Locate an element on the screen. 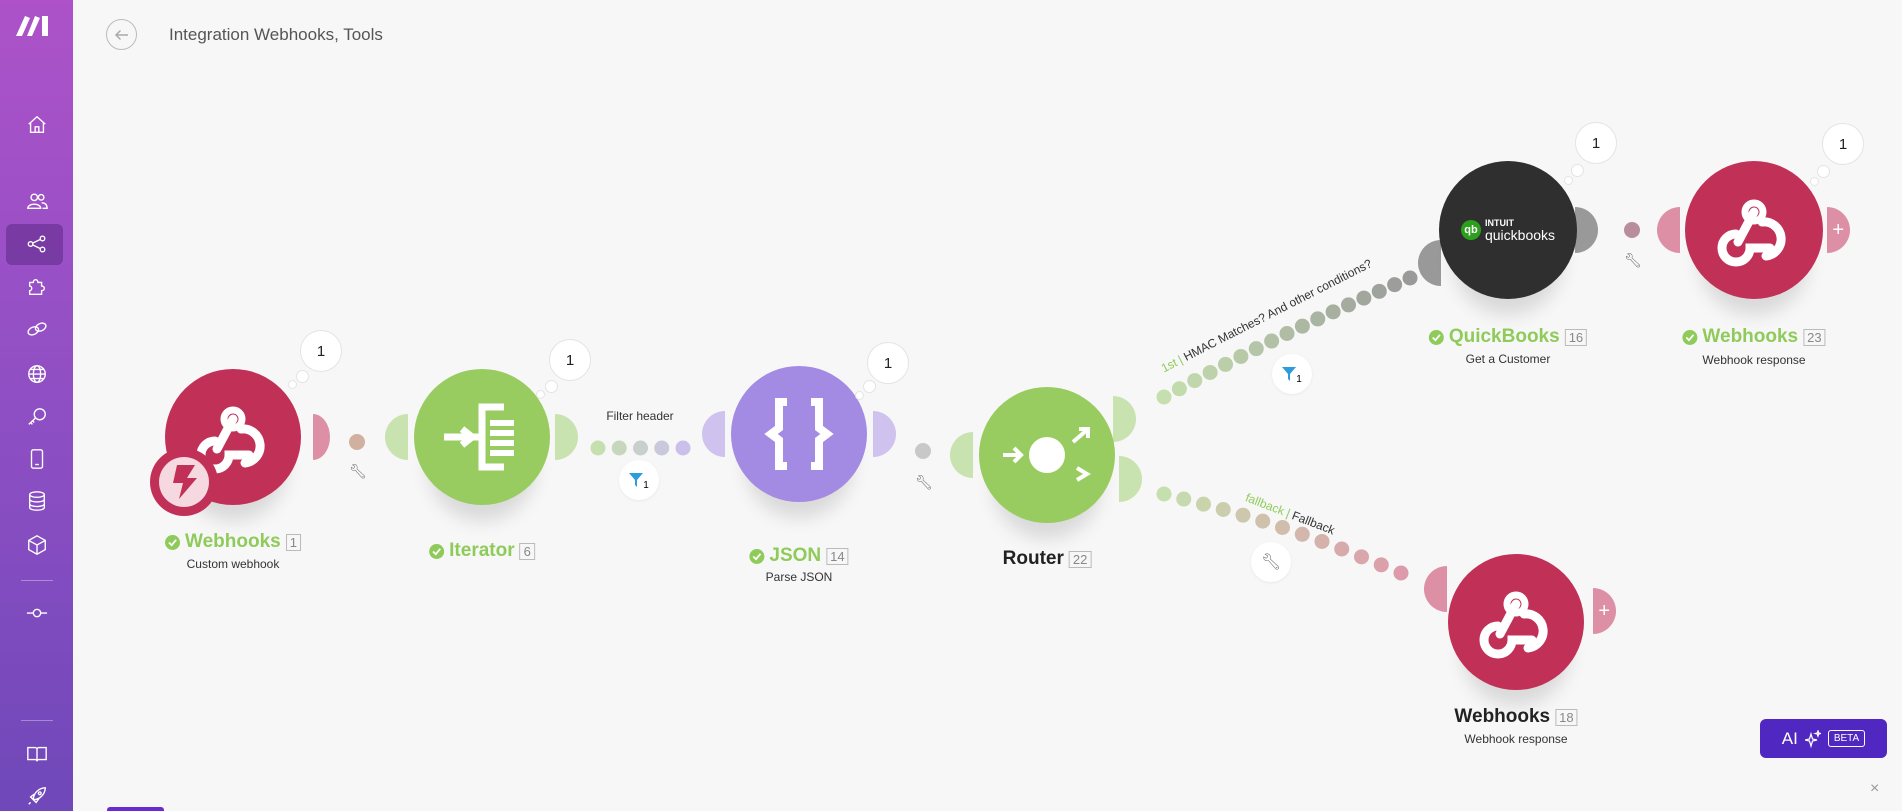 The height and width of the screenshot is (811, 1902). link-label-filter-header: Filter header is located at coordinates (639, 416).